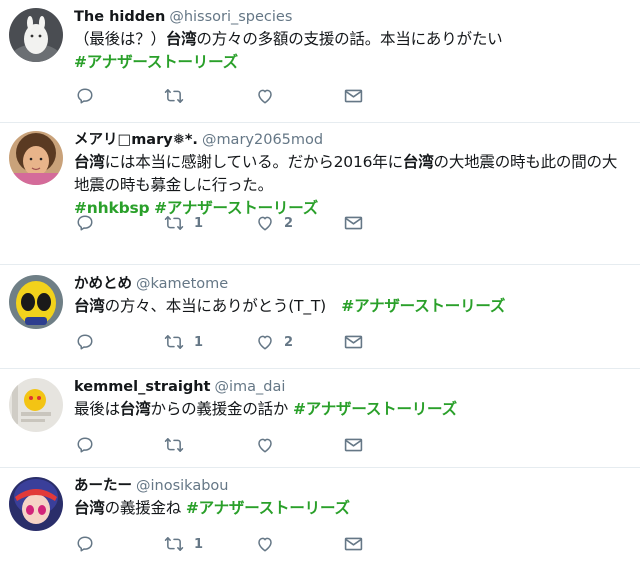  I want to click on user-handle: @kametome, so click(182, 284).